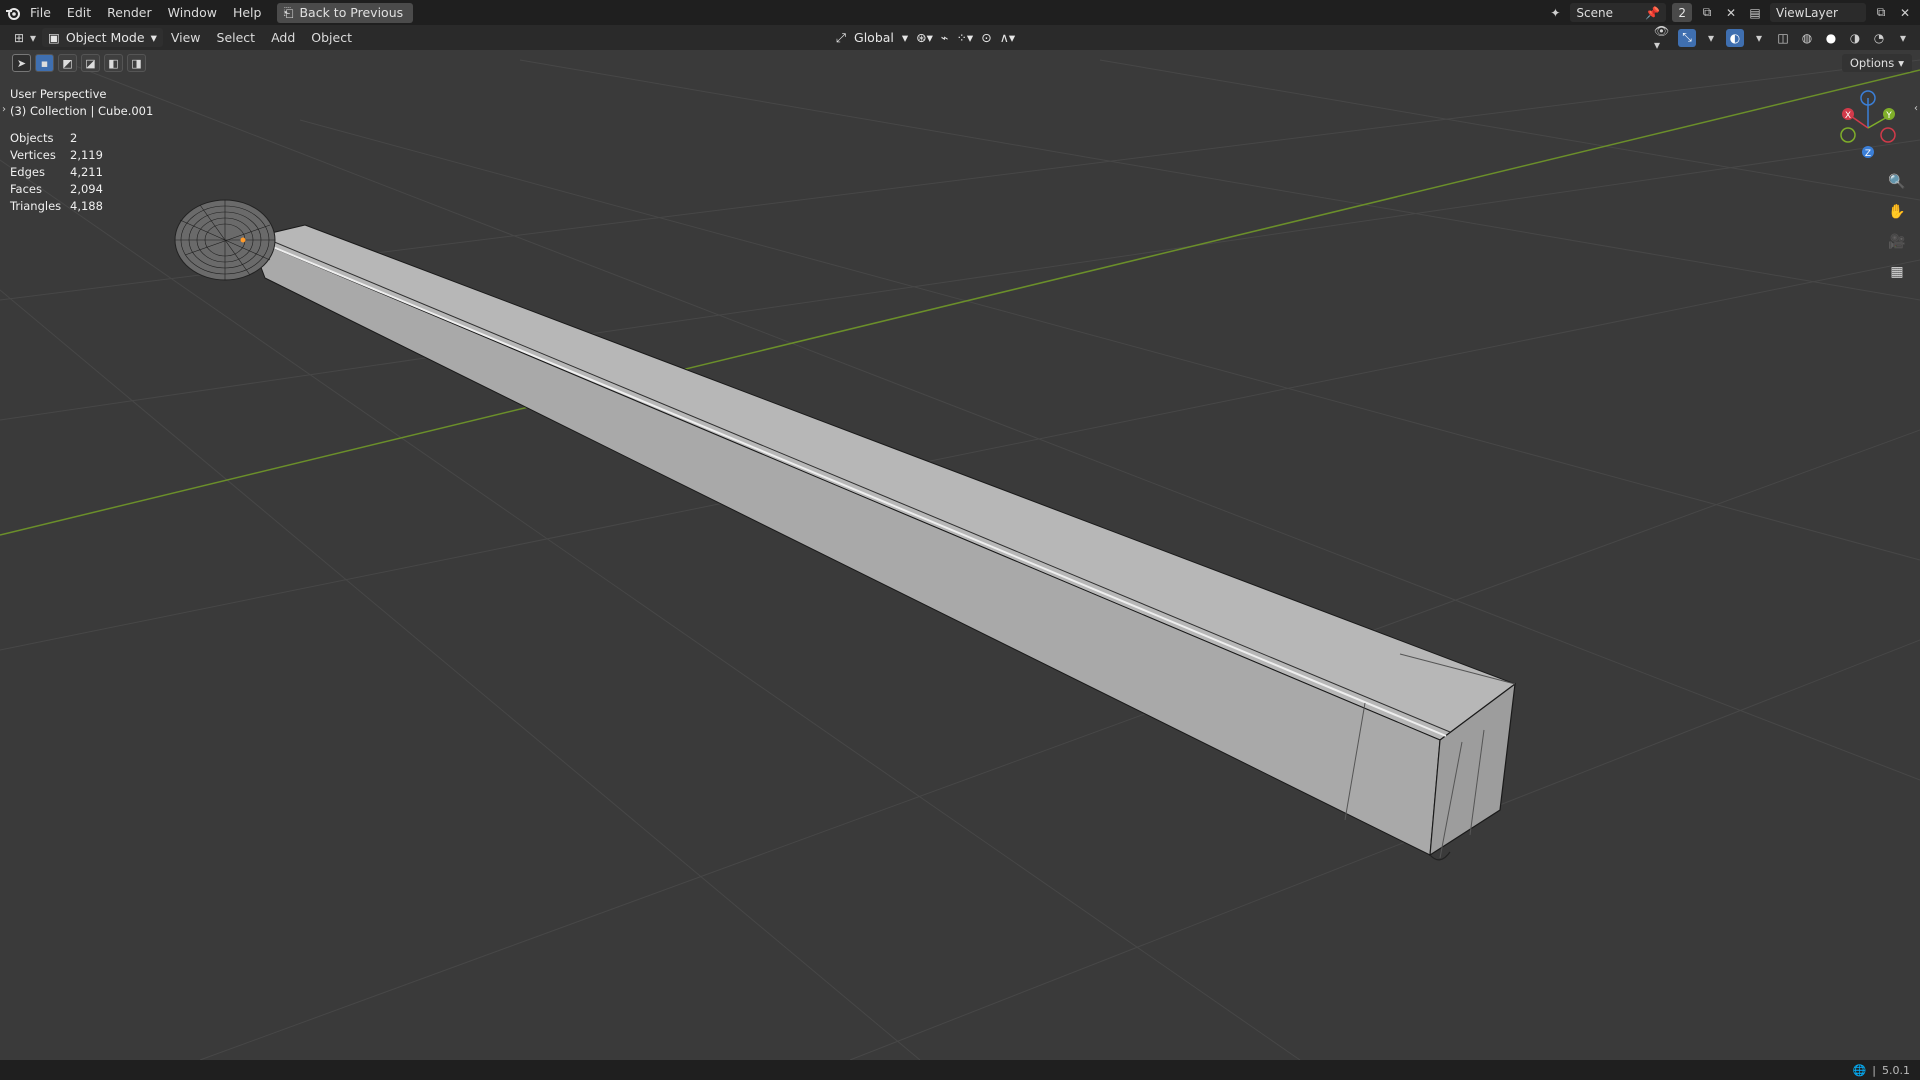  I want to click on network-globe-icon: 🌐, so click(1859, 1070).